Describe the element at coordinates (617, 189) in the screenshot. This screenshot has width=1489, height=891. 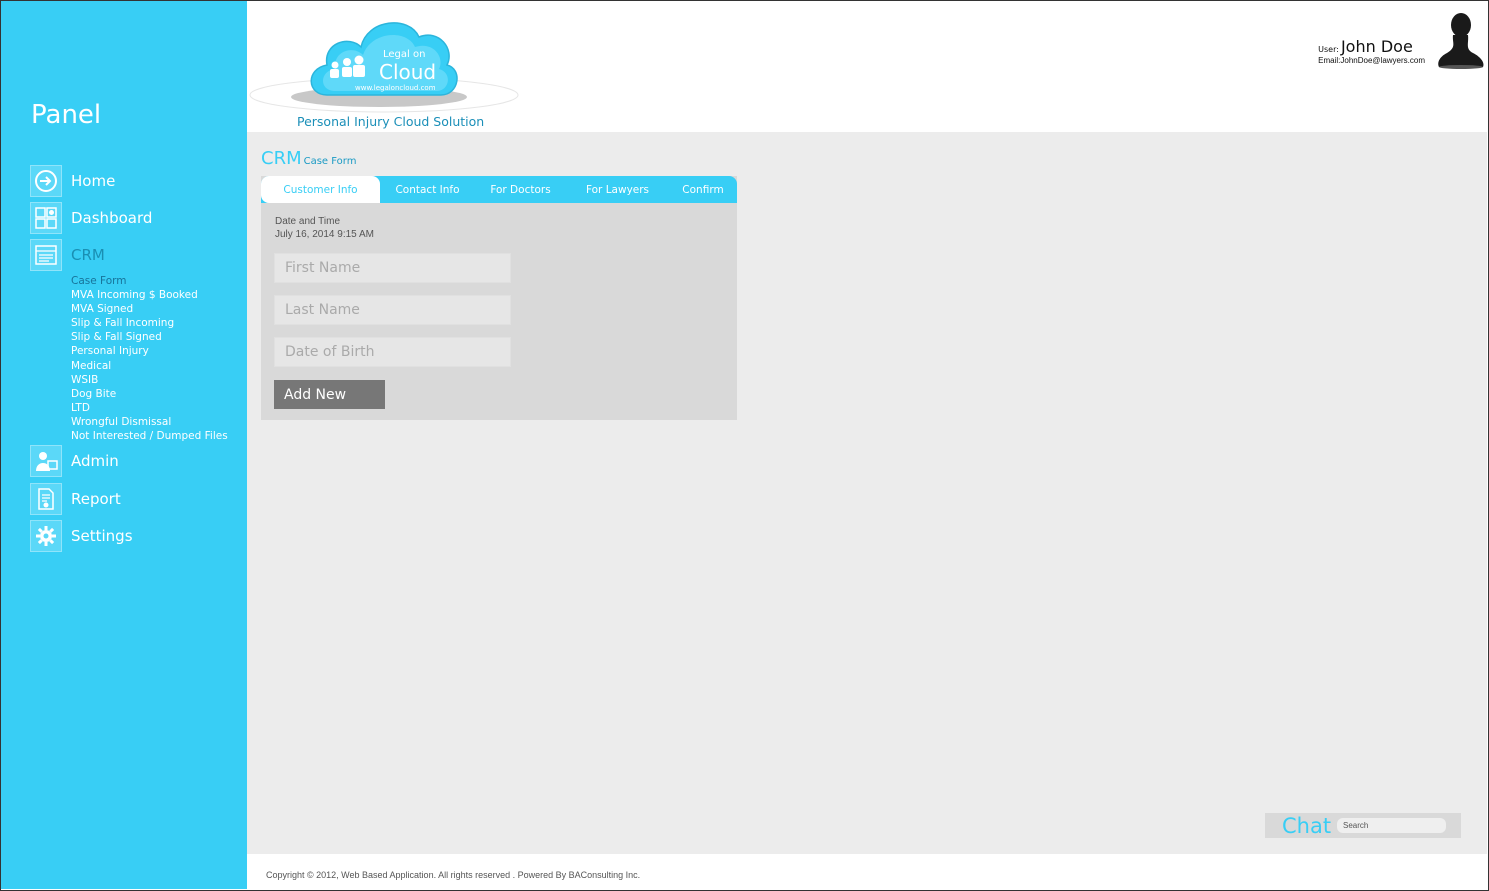
I see `tab-for-lawyers: For Lawyers` at that location.